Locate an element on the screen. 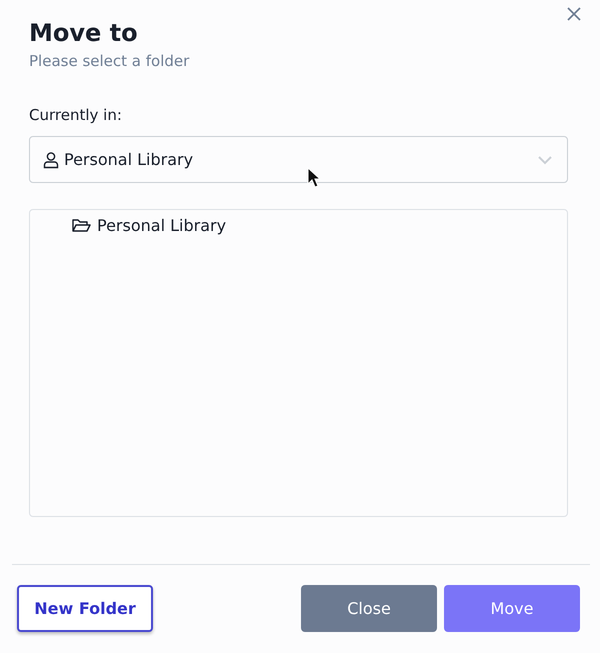 This screenshot has height=653, width=600. close-button: Close is located at coordinates (369, 608).